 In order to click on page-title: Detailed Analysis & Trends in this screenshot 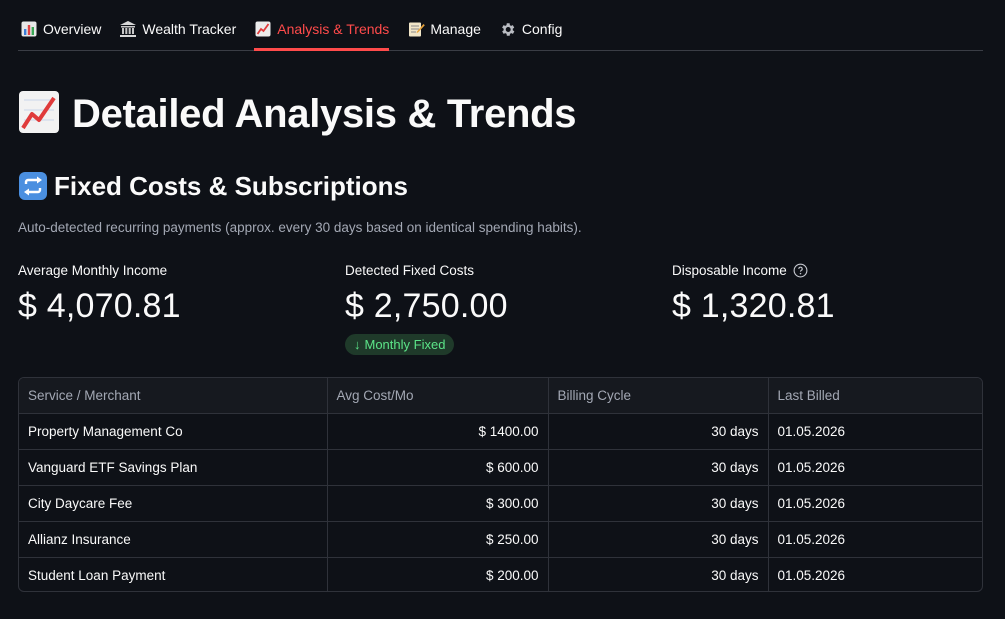, I will do `click(297, 114)`.